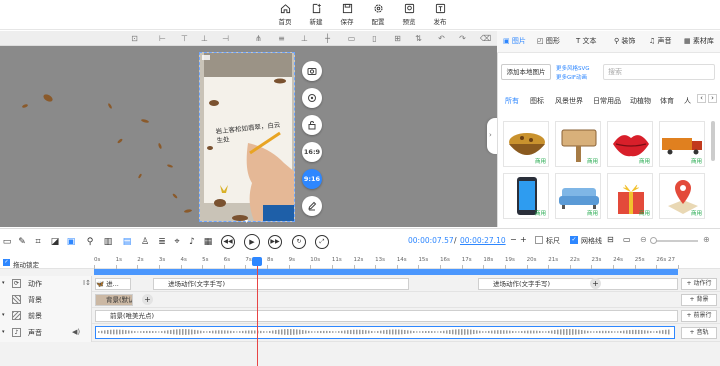 Image resolution: width=720 pixels, height=366 pixels. What do you see at coordinates (204, 38) in the screenshot?
I see `align-center-icon: ⊥` at bounding box center [204, 38].